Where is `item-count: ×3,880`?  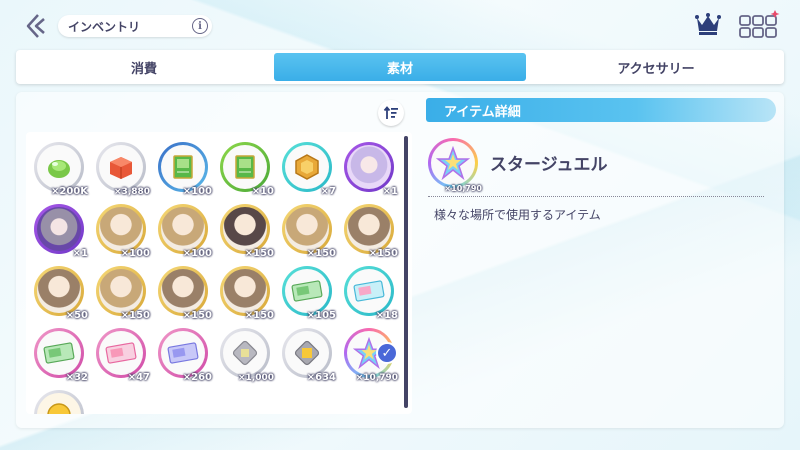 item-count: ×3,880 is located at coordinates (131, 192).